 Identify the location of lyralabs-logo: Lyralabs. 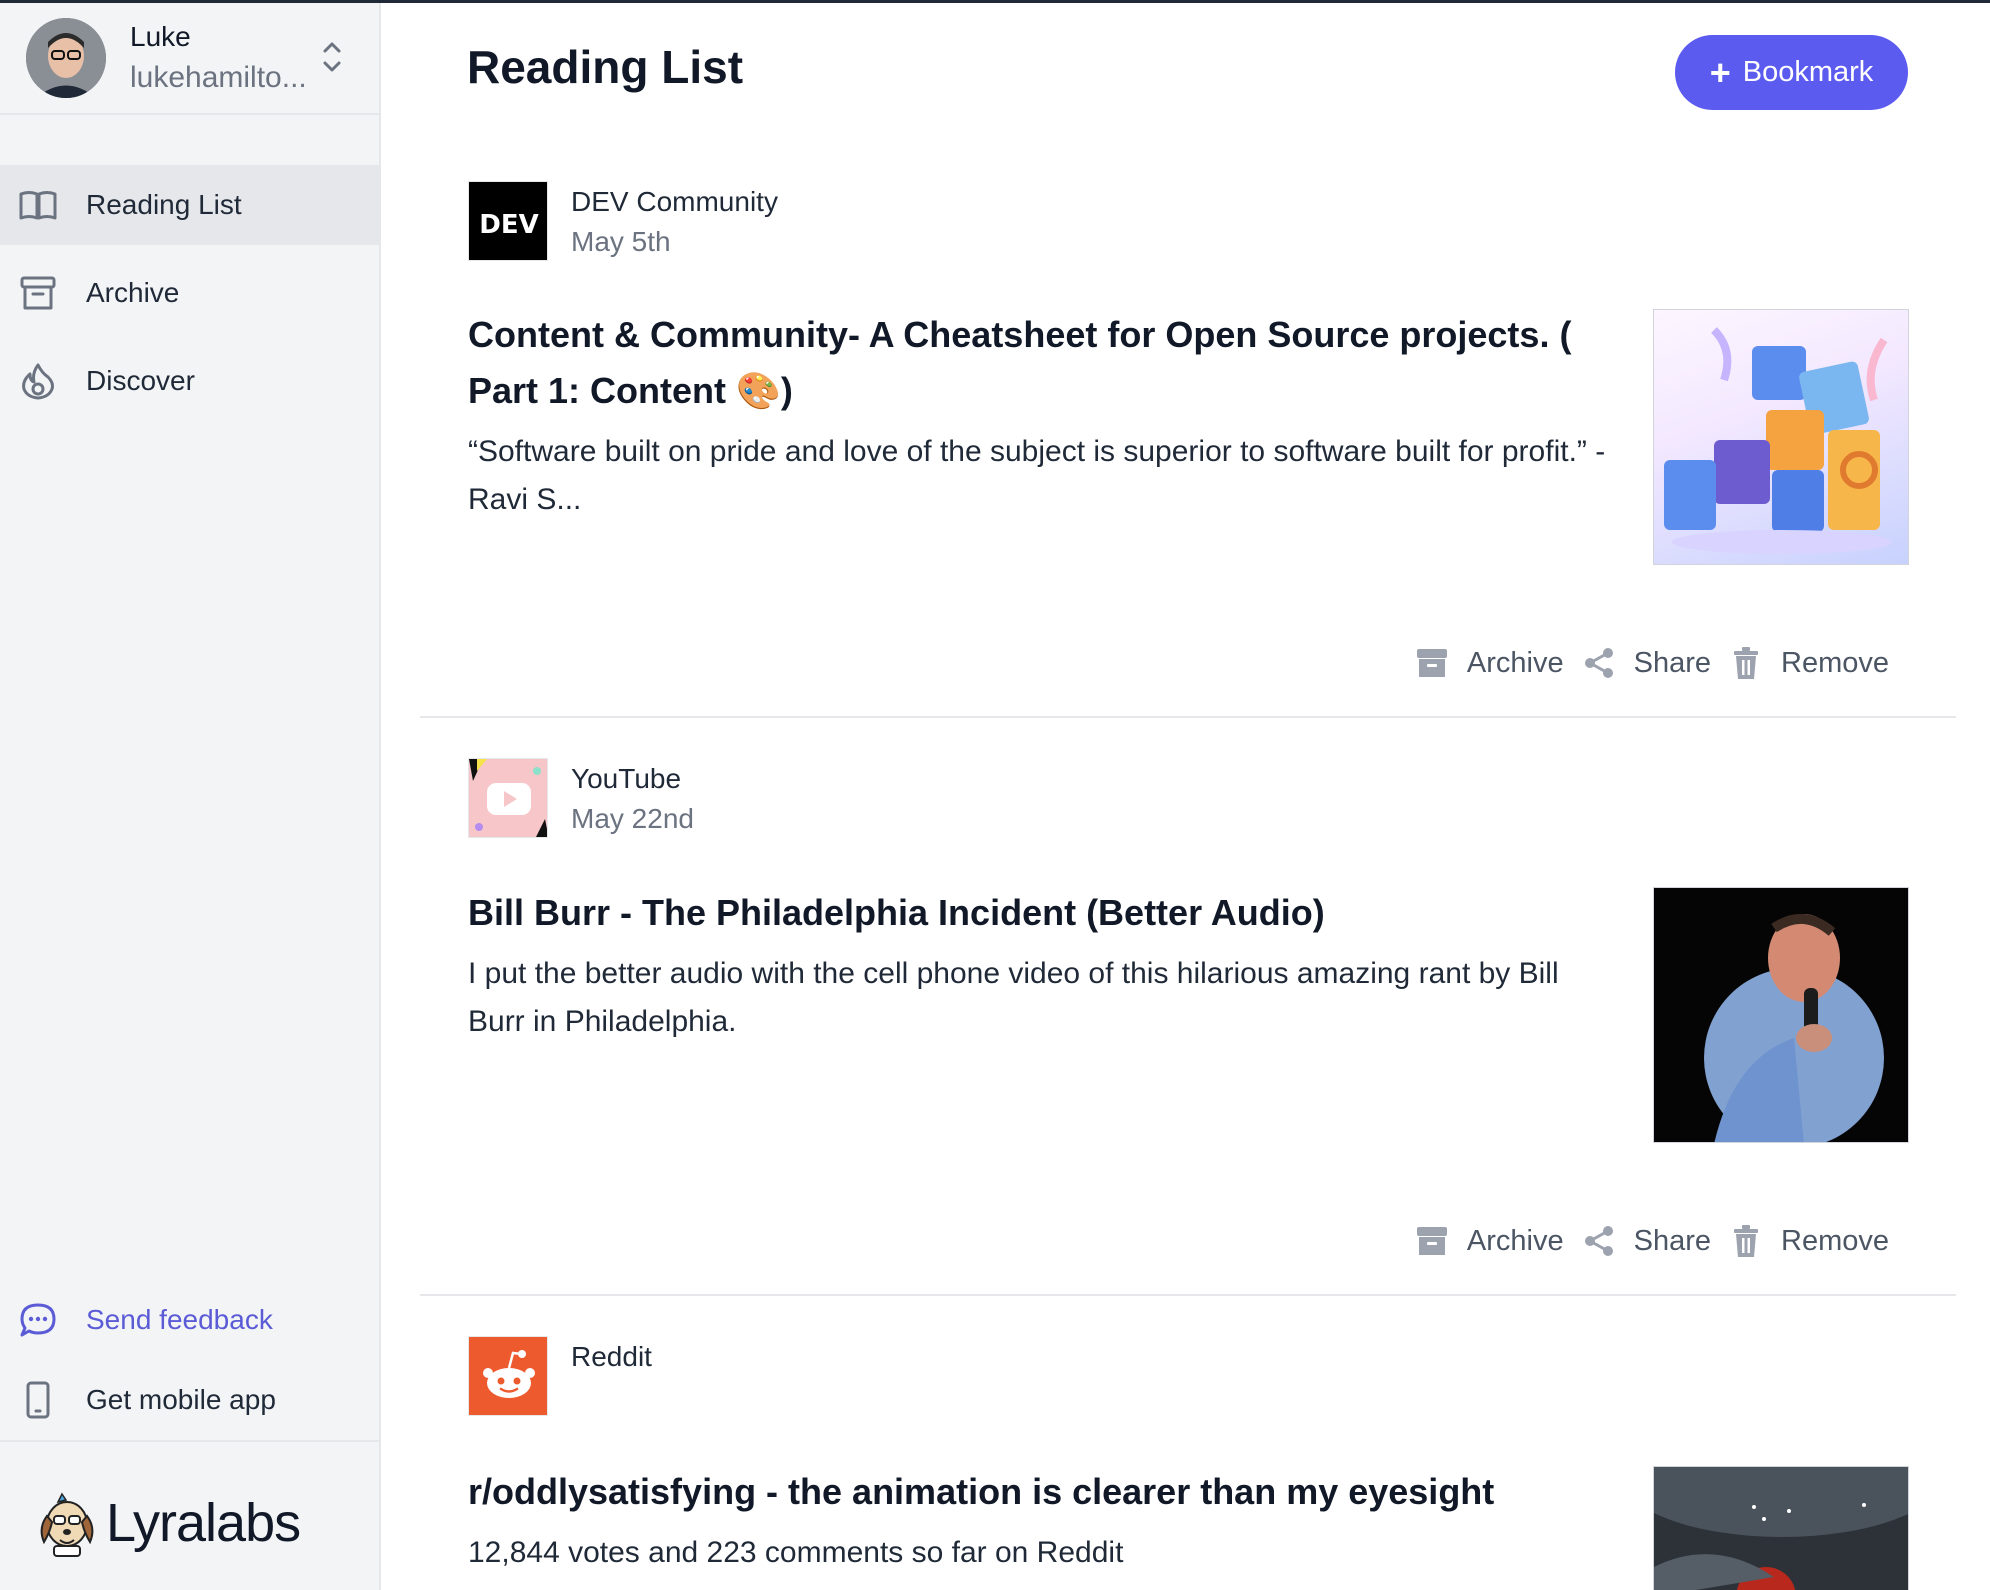
(168, 1523).